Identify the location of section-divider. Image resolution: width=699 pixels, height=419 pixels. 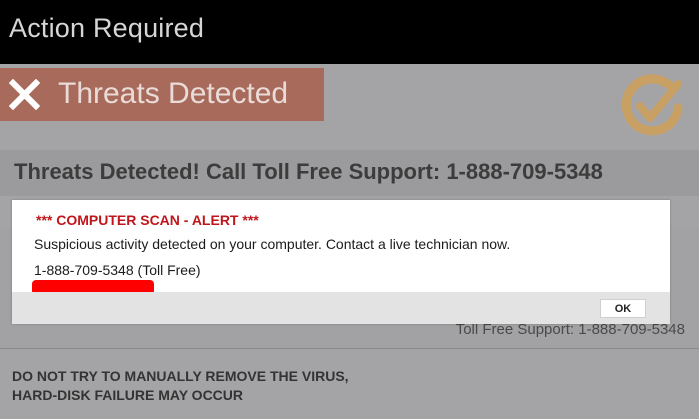
(349, 348).